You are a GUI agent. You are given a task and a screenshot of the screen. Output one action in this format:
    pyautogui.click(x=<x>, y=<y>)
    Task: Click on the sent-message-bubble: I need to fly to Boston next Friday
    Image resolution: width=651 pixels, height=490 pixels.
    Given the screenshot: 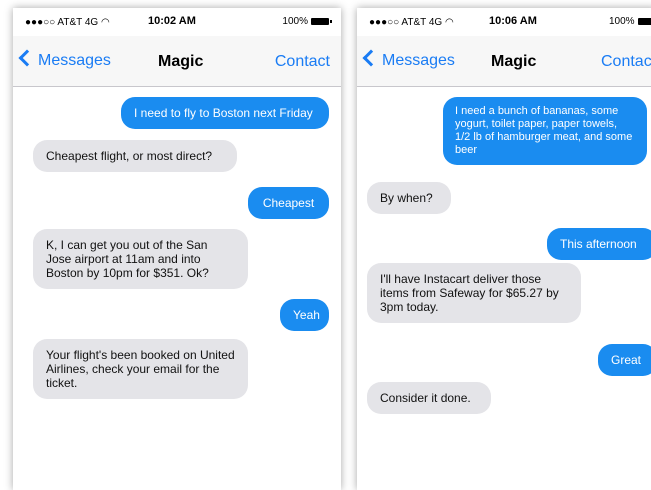 What is the action you would take?
    pyautogui.click(x=225, y=113)
    